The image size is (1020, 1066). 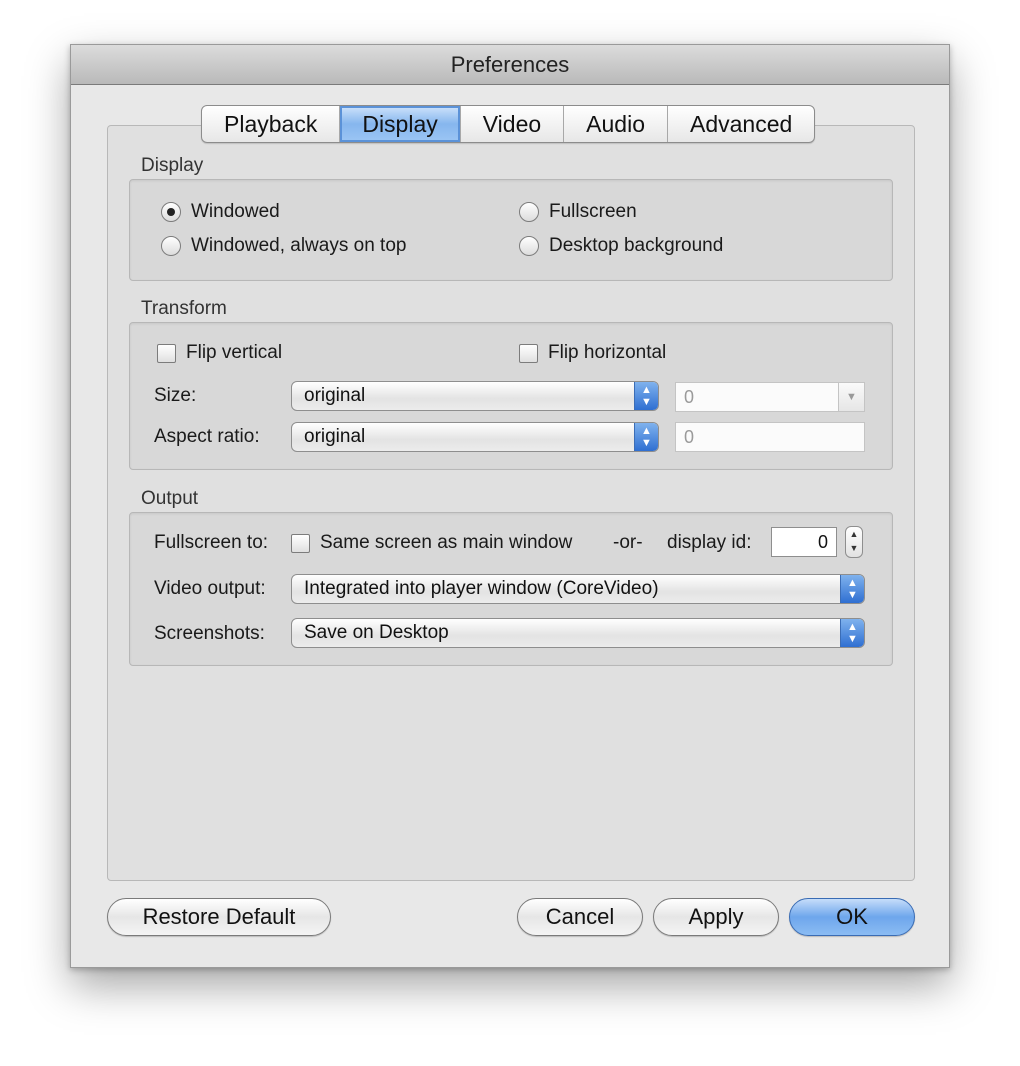 What do you see at coordinates (854, 548) in the screenshot?
I see `stepper-down-icon: ▼` at bounding box center [854, 548].